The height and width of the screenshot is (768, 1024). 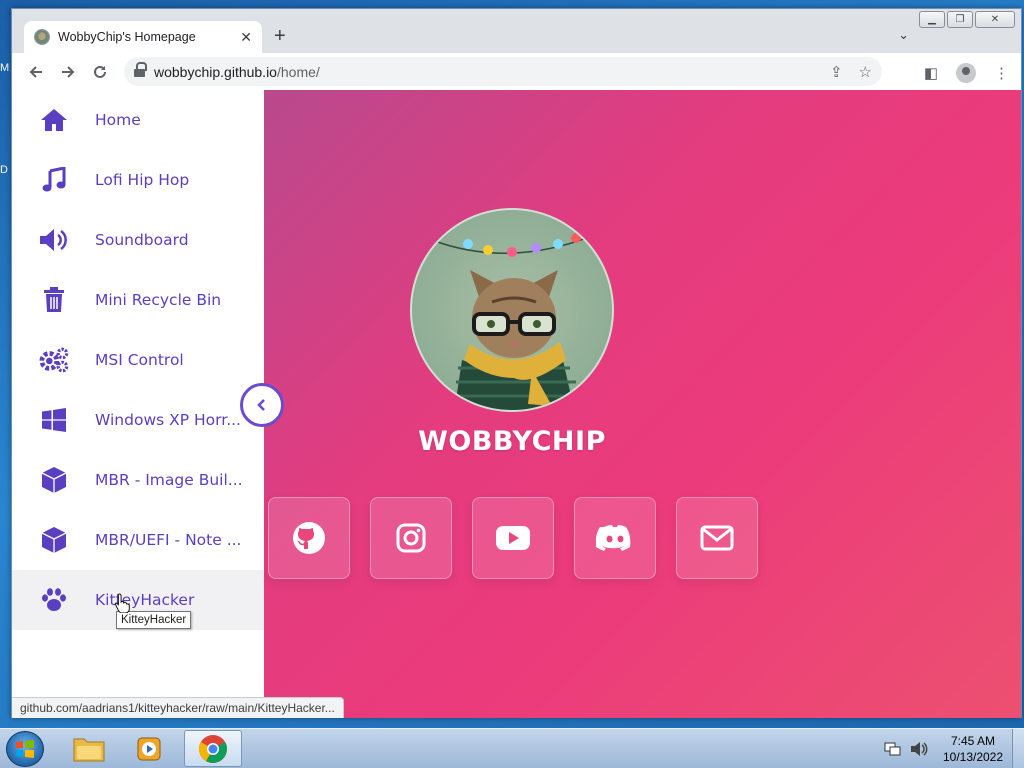 I want to click on share-icon: ⇪, so click(x=836, y=72).